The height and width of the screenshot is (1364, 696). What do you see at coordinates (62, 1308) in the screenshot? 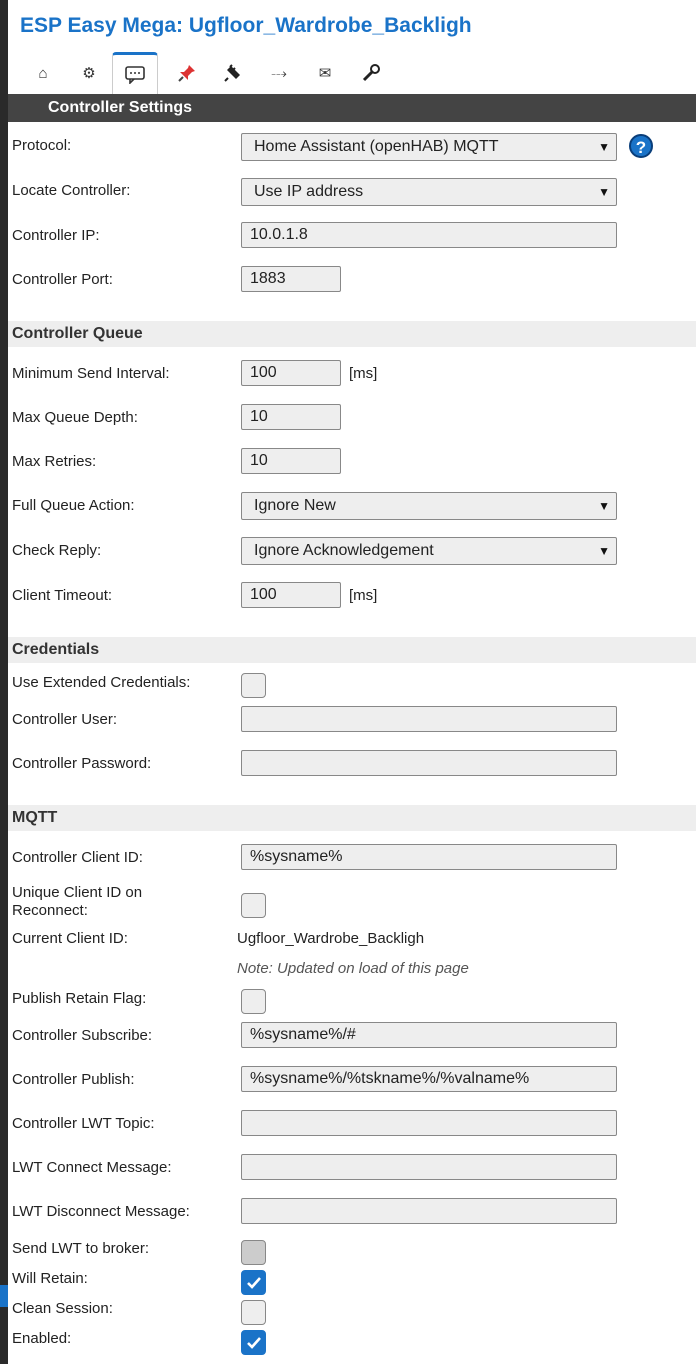
I see `clean-session-label: Clean Session:` at bounding box center [62, 1308].